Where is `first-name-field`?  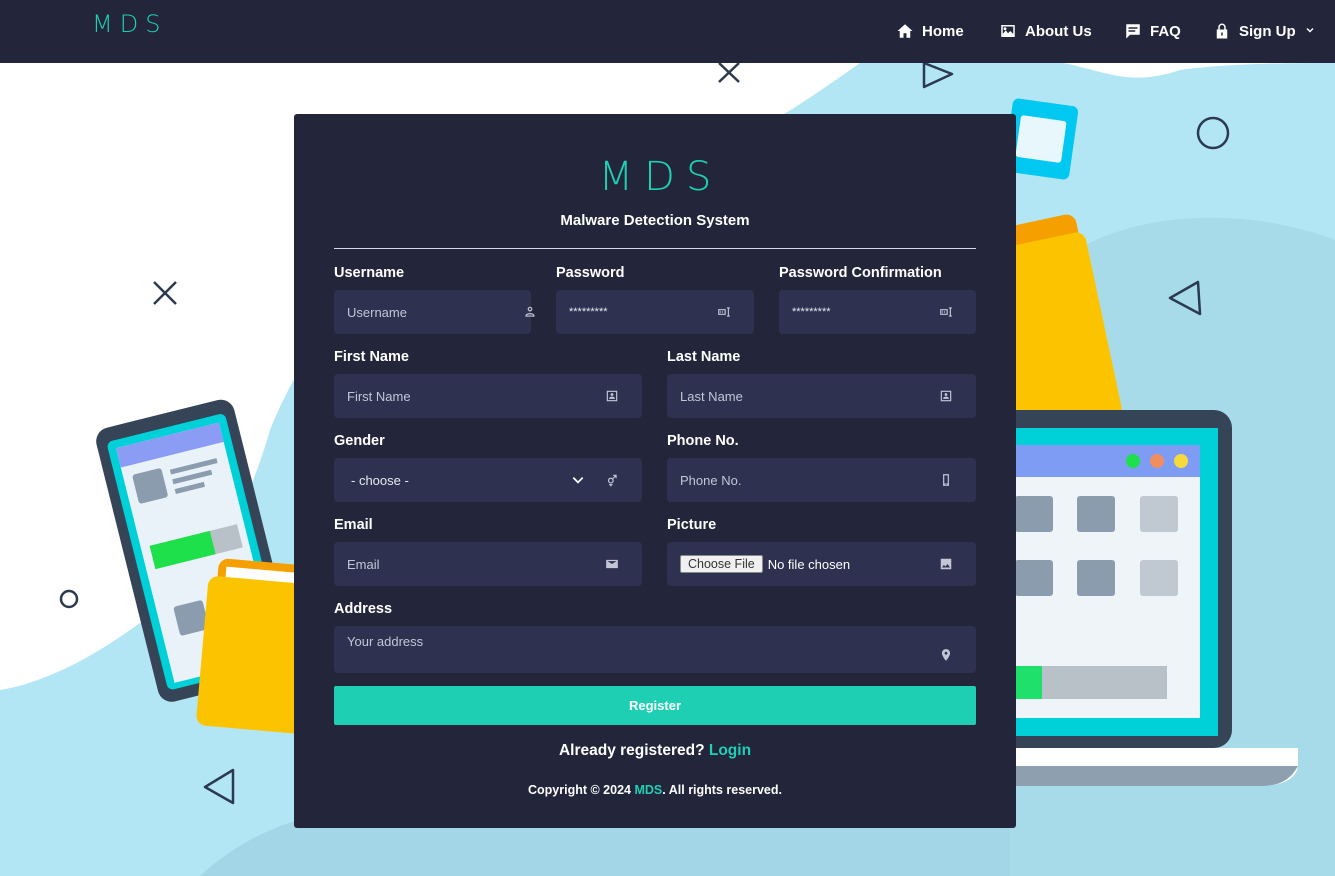
first-name-field is located at coordinates (488, 396).